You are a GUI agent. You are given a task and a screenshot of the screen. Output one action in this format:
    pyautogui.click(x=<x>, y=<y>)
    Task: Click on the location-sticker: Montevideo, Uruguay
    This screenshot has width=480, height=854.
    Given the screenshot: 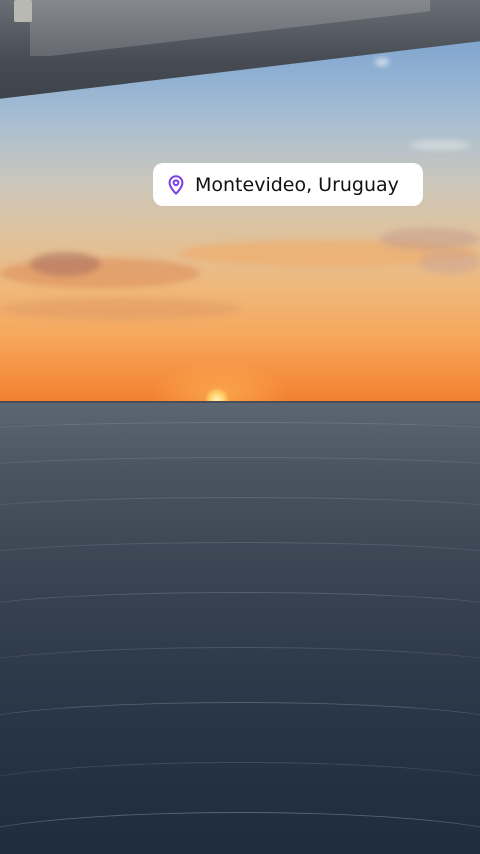 What is the action you would take?
    pyautogui.click(x=288, y=184)
    